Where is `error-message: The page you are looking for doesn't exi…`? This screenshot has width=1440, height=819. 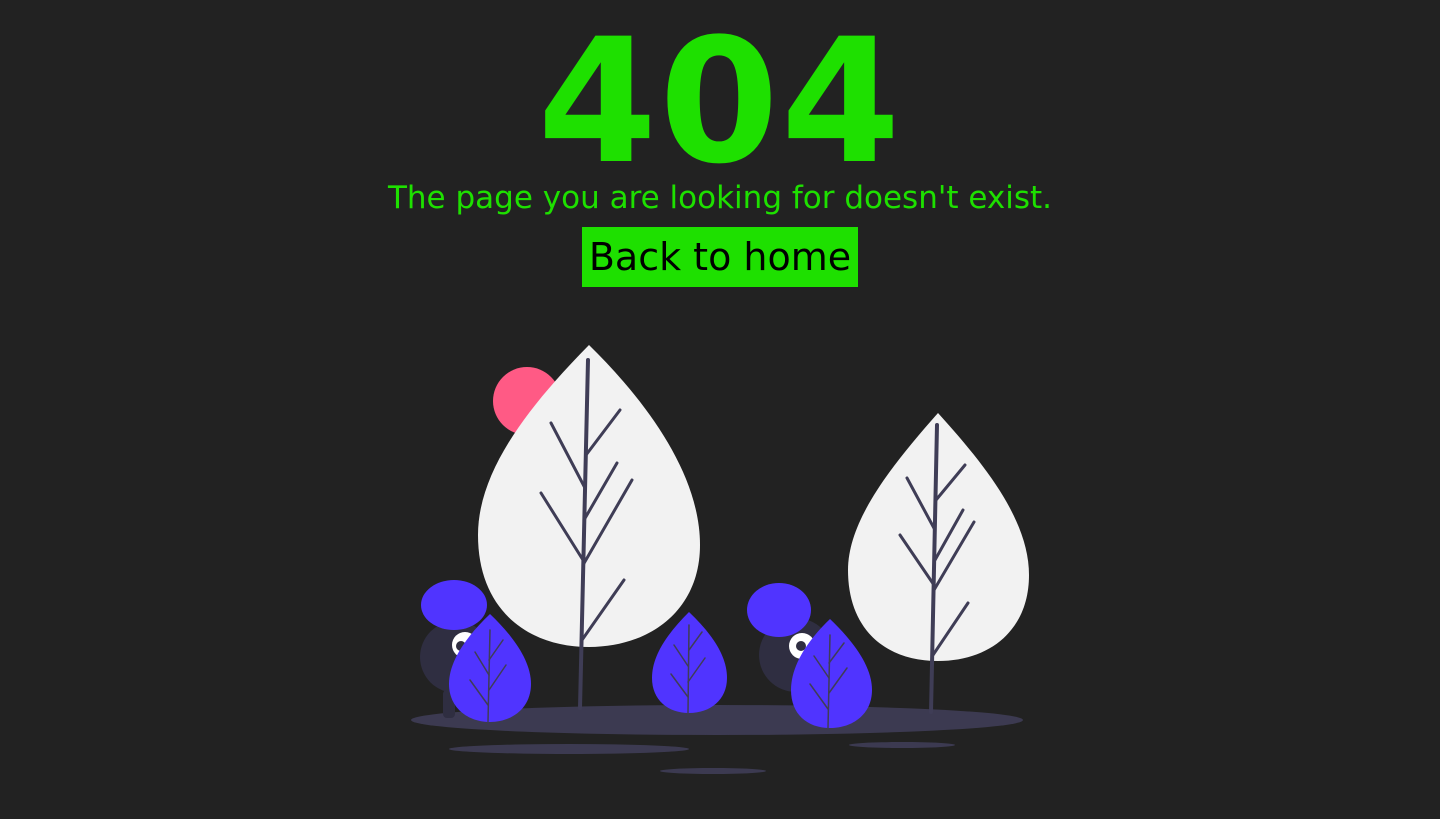 error-message: The page you are looking for doesn't exi… is located at coordinates (720, 198).